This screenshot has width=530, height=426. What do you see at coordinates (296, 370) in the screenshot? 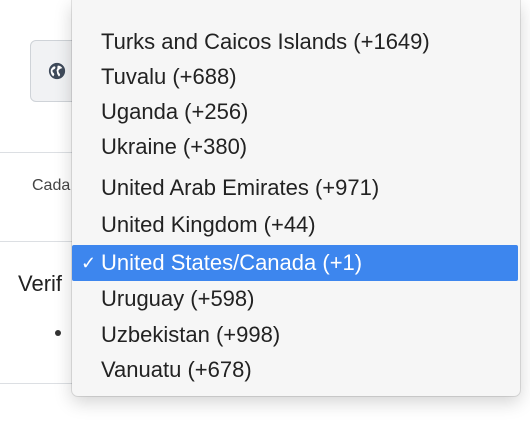
I see `option-vanuatu: Vanuatu (+678)` at bounding box center [296, 370].